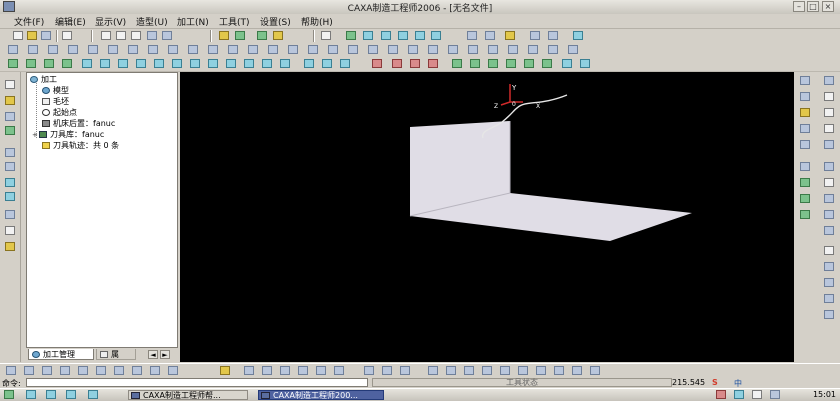  I want to click on sweep-surface-icon, so click(285, 370).